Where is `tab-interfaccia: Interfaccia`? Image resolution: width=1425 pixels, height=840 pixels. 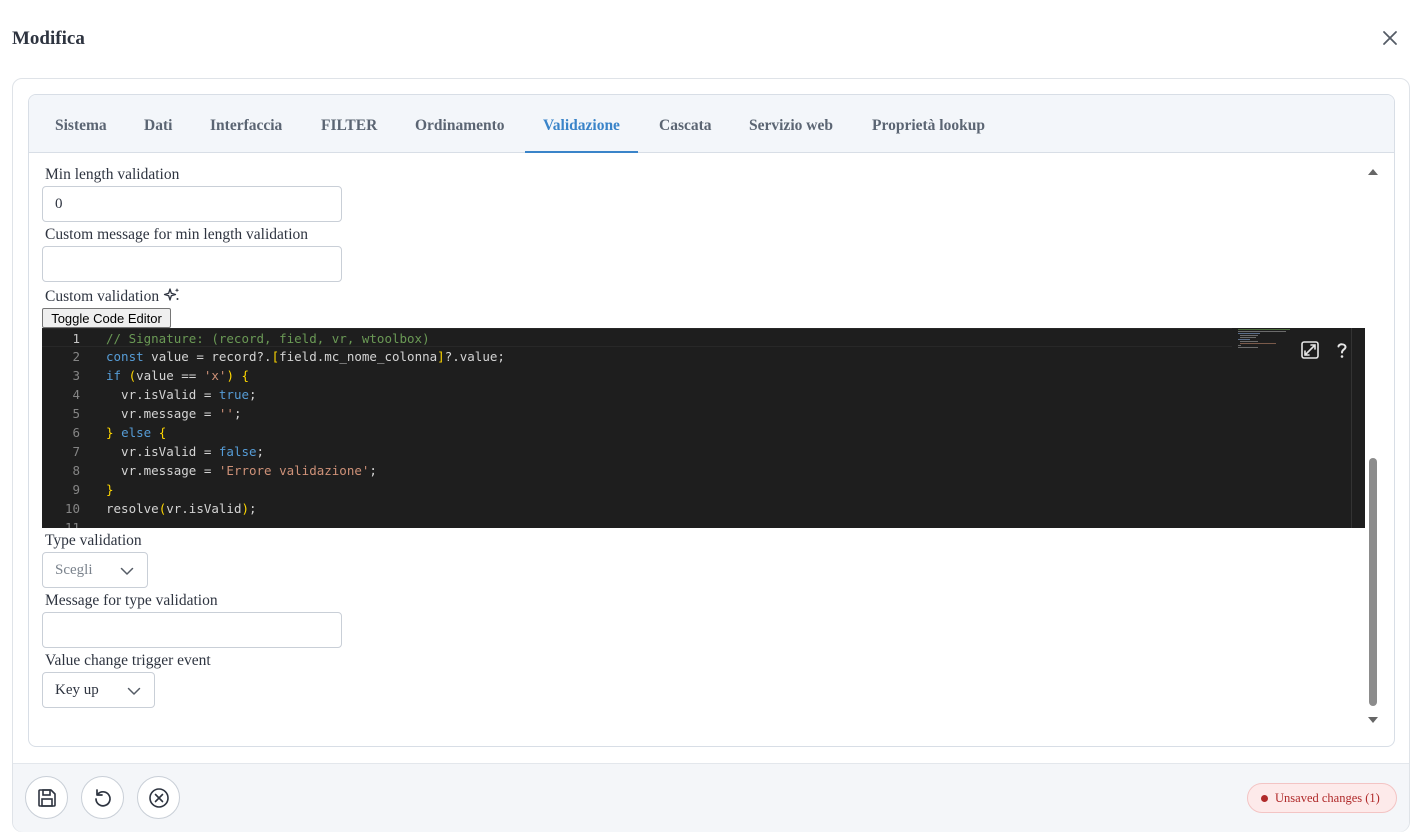 tab-interfaccia: Interfaccia is located at coordinates (246, 124).